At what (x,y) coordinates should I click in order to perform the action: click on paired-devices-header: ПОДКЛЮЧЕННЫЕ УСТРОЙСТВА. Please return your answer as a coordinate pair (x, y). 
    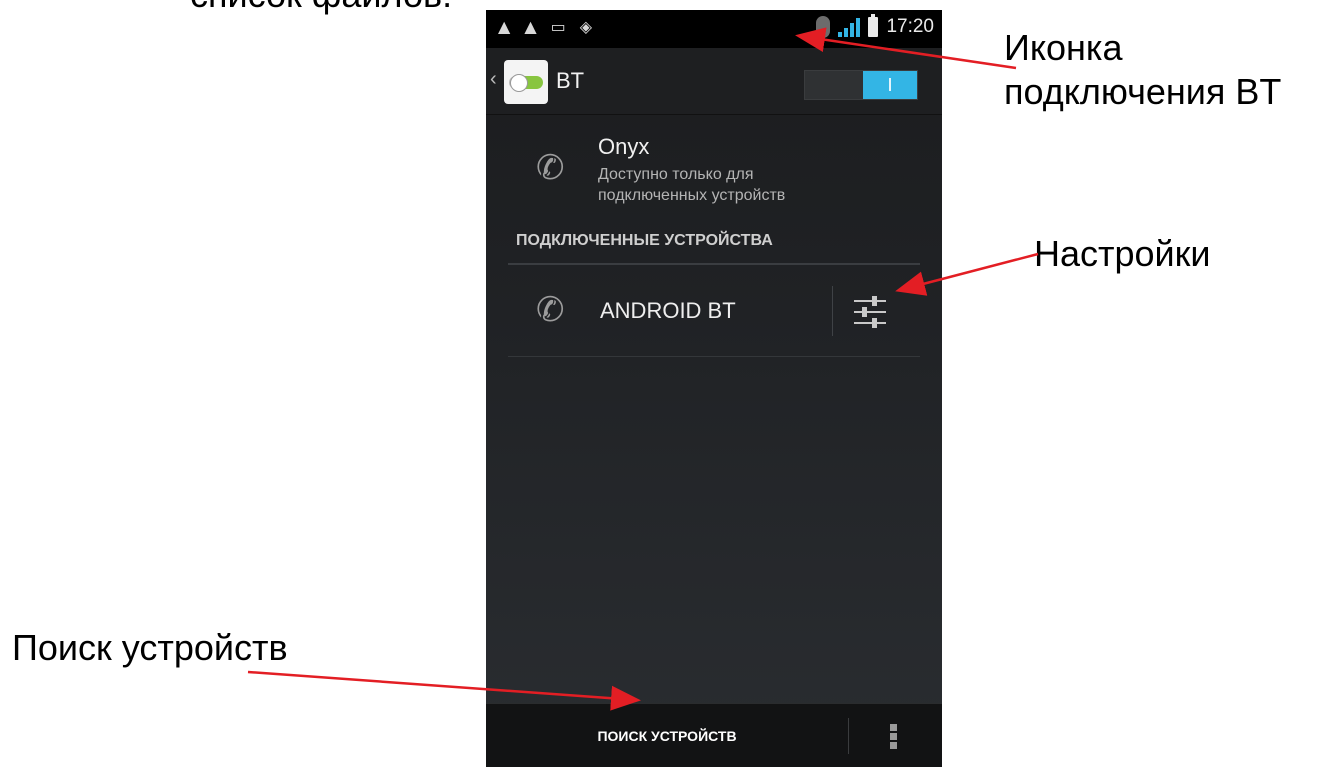
    Looking at the image, I should click on (644, 240).